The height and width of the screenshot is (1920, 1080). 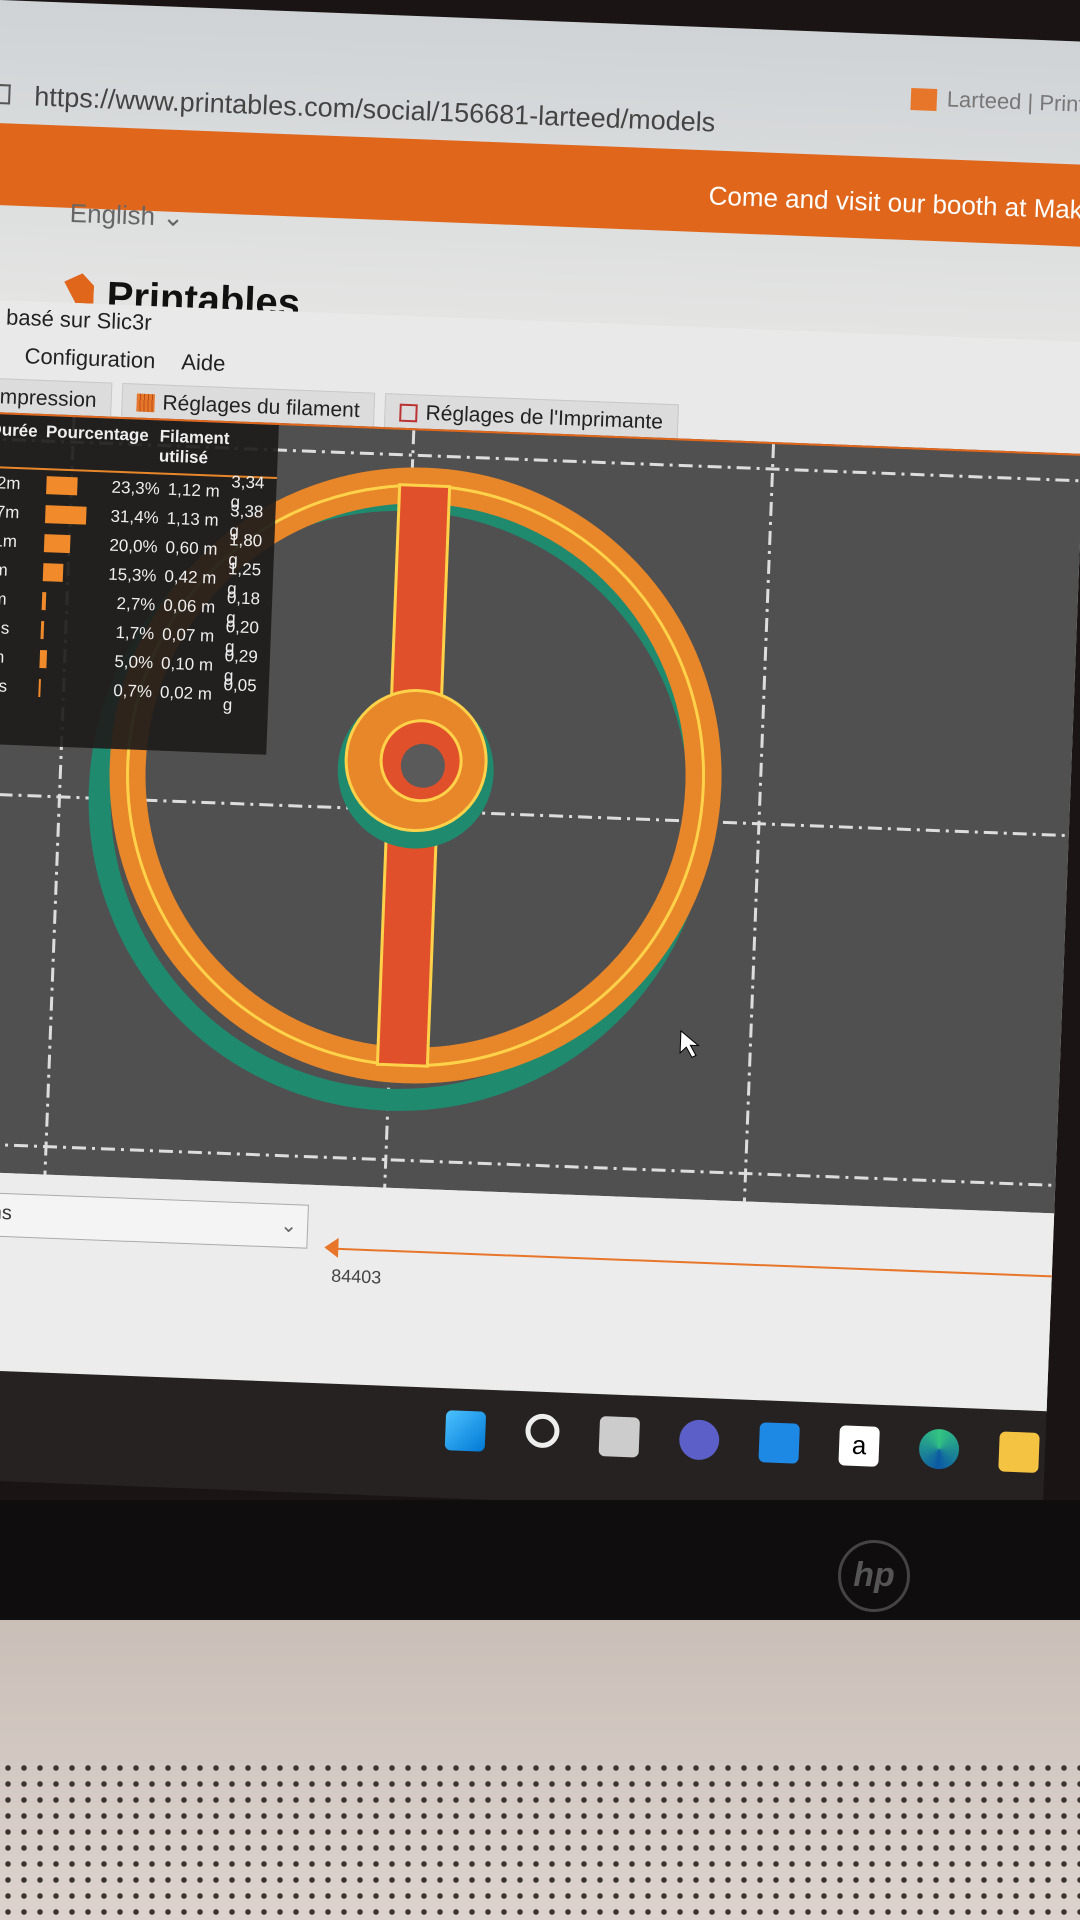 What do you see at coordinates (154, 1220) in the screenshot?
I see `options-dropdown: ptions ⌄` at bounding box center [154, 1220].